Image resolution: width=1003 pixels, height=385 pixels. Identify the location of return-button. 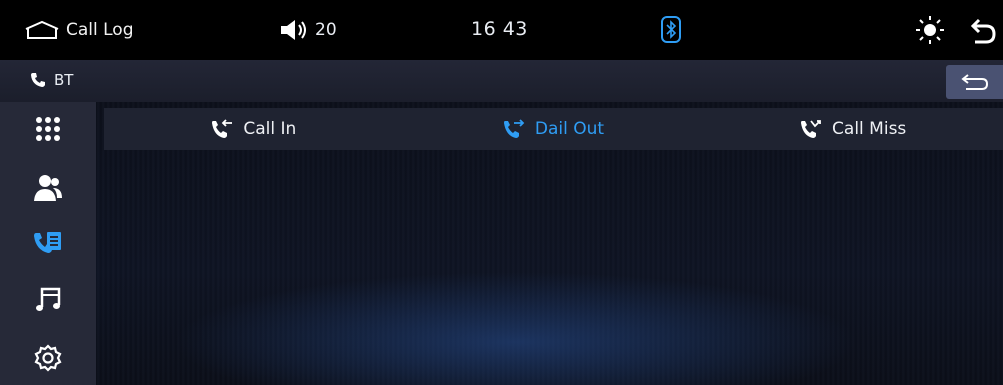
(974, 82).